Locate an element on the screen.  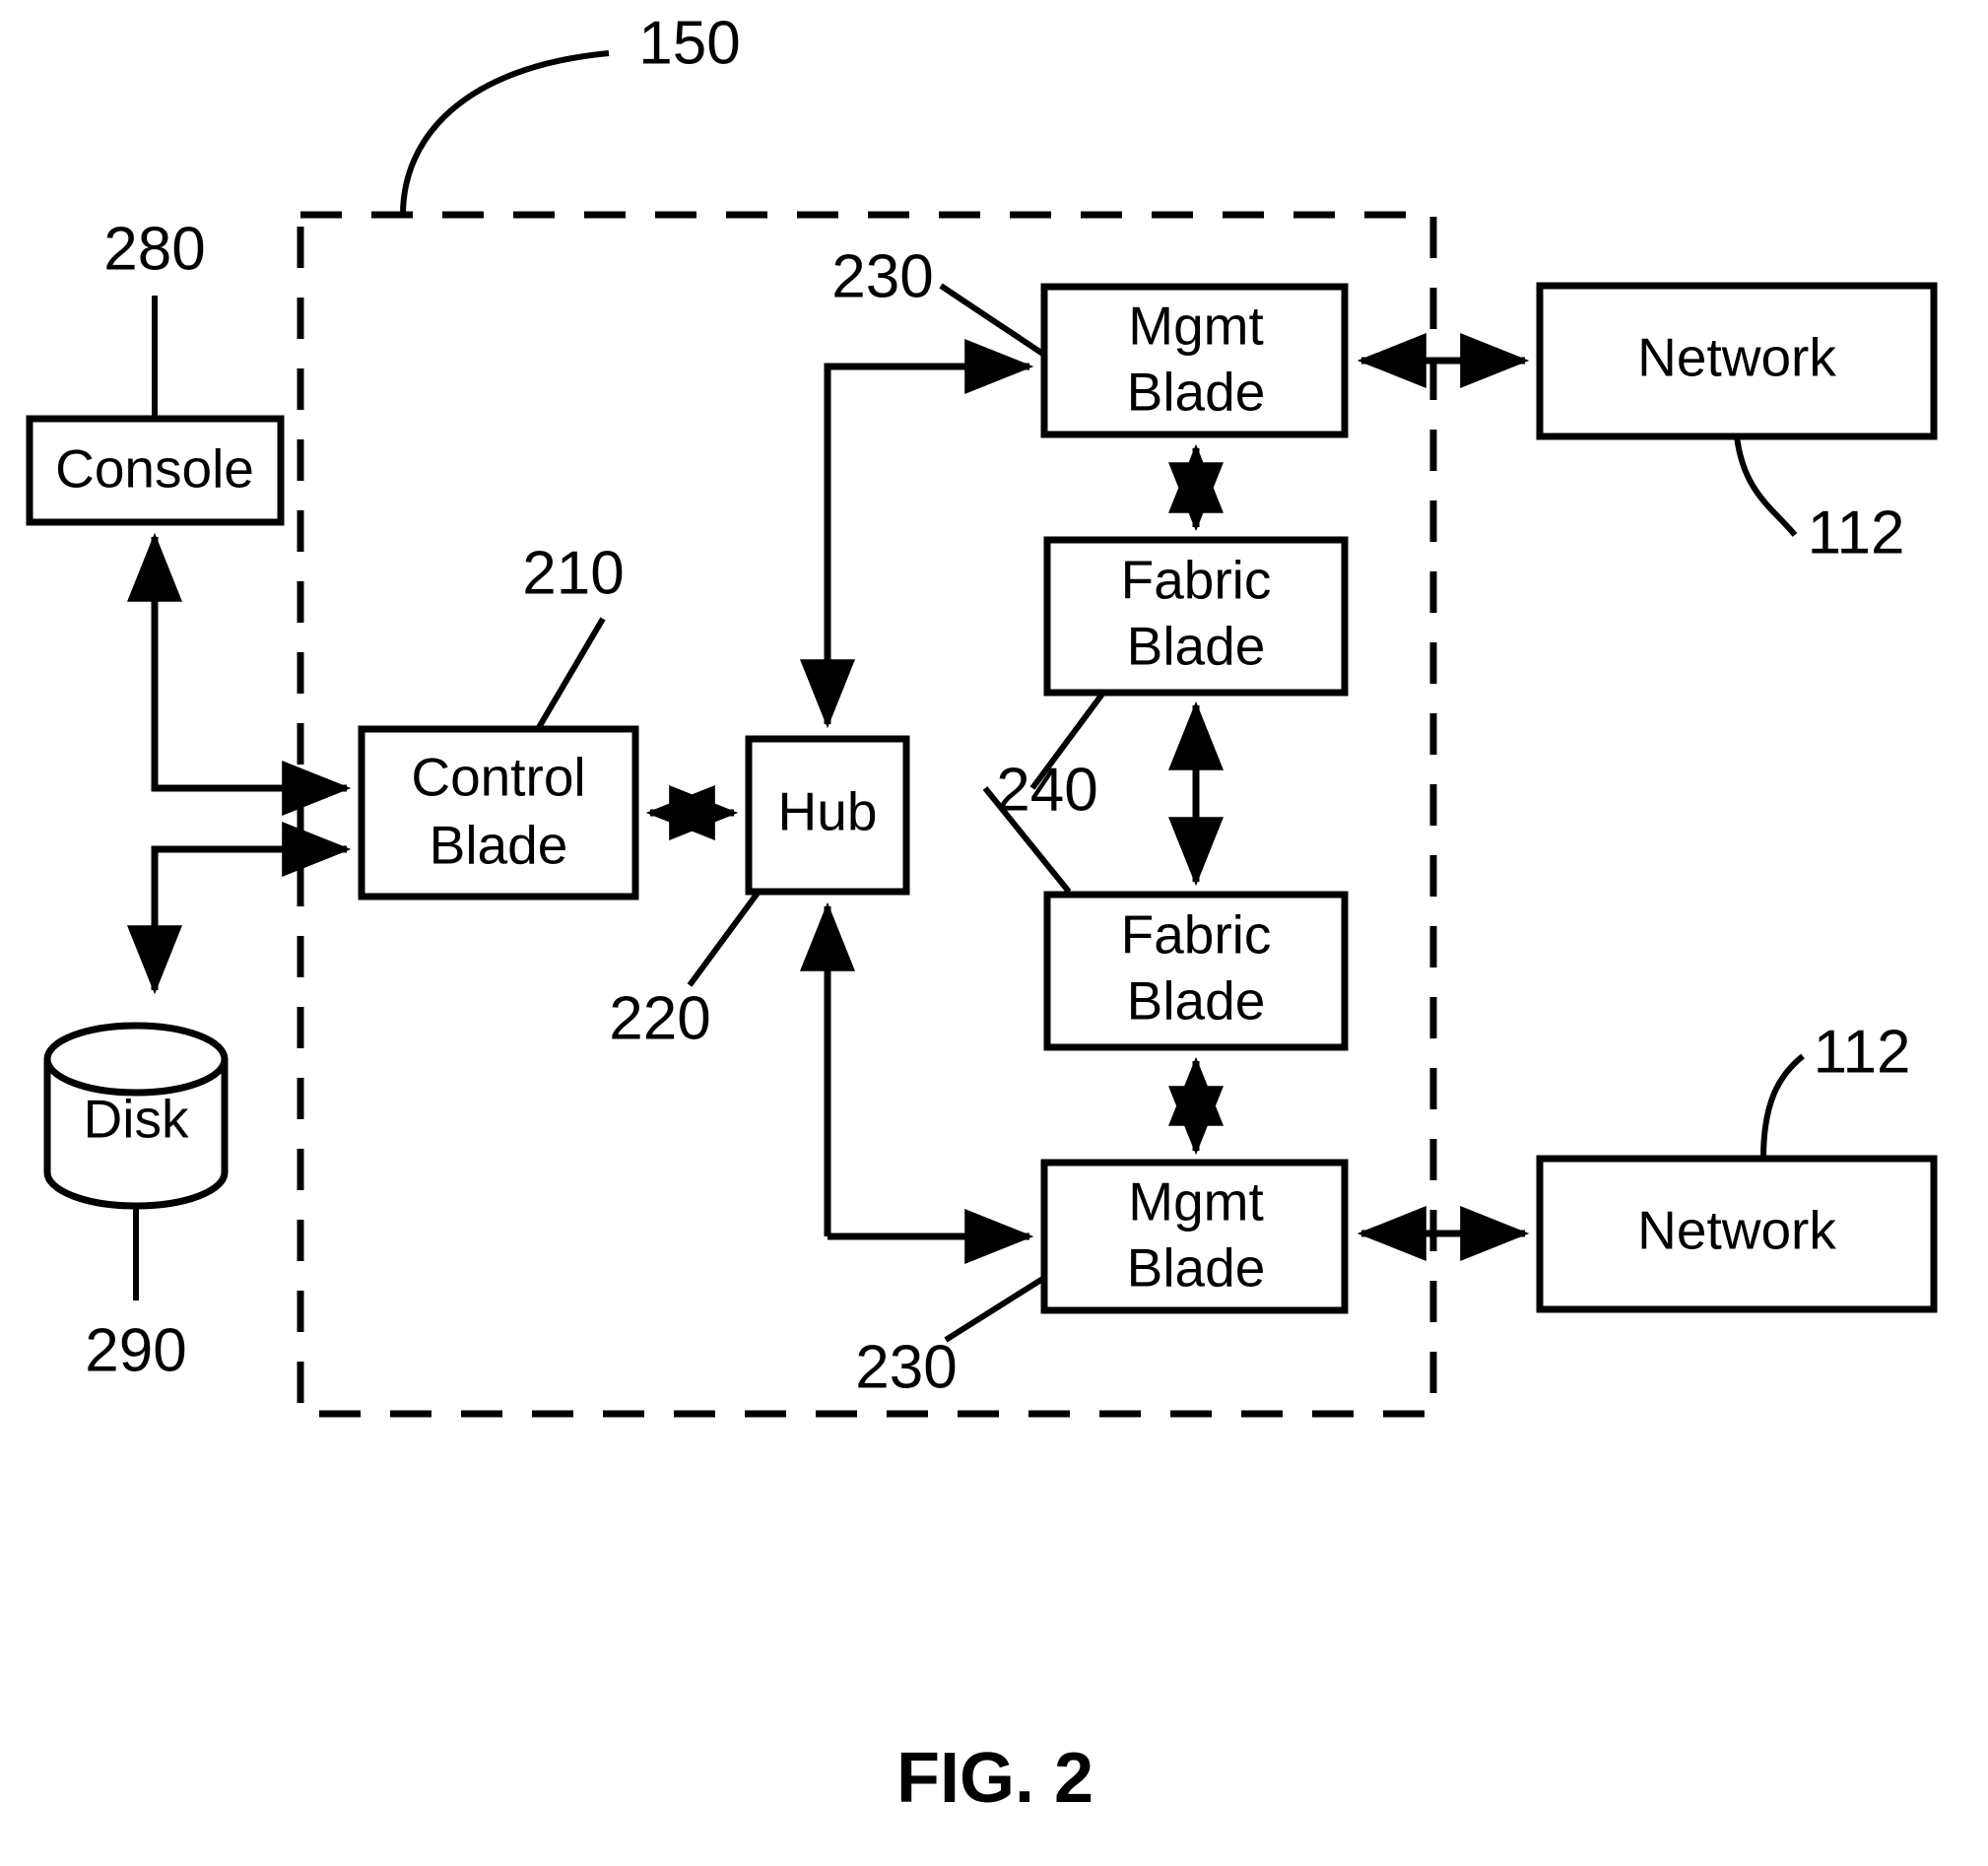
connector-hub-to-mgmt-blade-top is located at coordinates (929, 531).